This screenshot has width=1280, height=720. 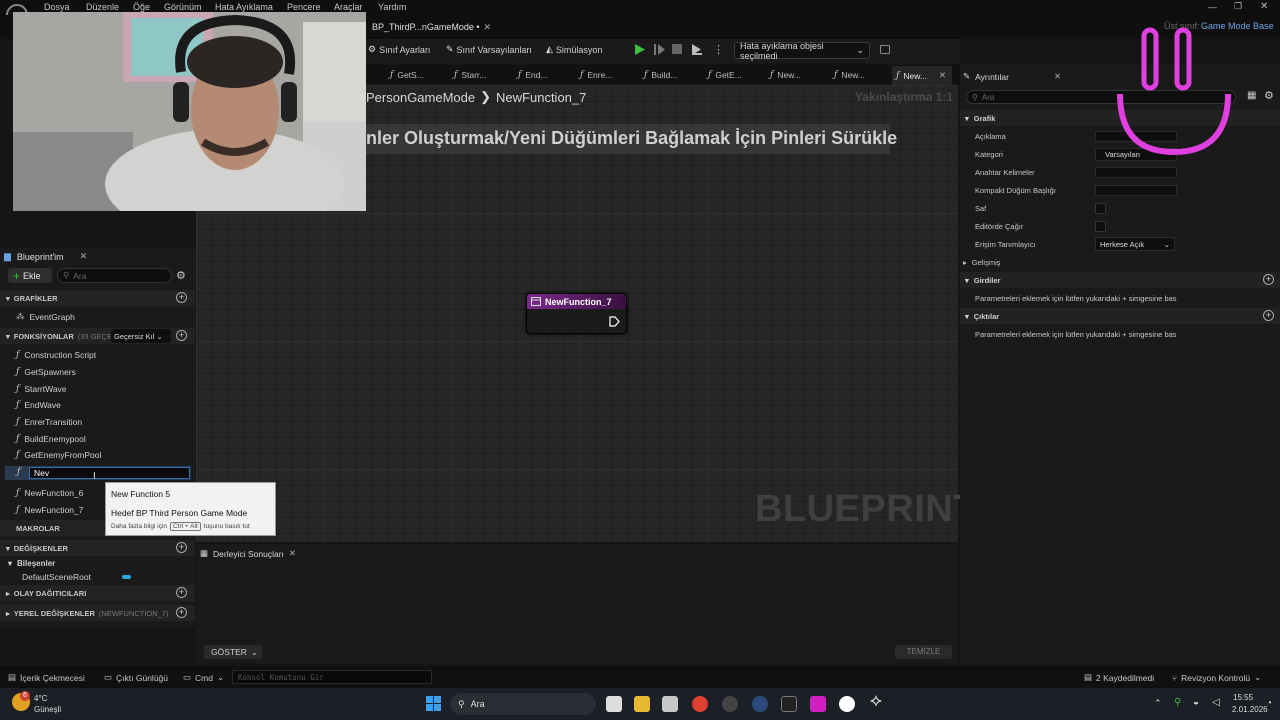 What do you see at coordinates (677, 49) in the screenshot?
I see `stop-icon` at bounding box center [677, 49].